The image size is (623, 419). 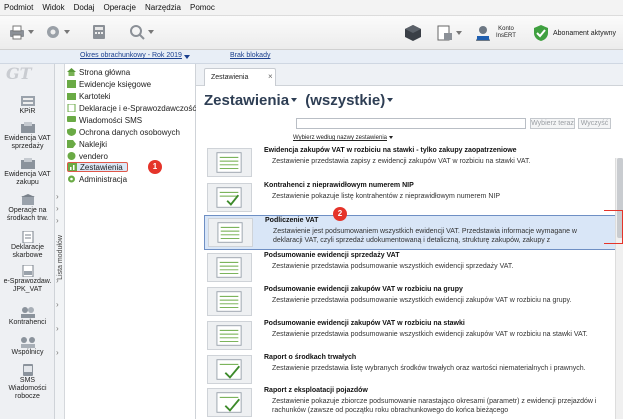 What do you see at coordinates (84, 7) in the screenshot?
I see `menu-dodaj: Dodaj` at bounding box center [84, 7].